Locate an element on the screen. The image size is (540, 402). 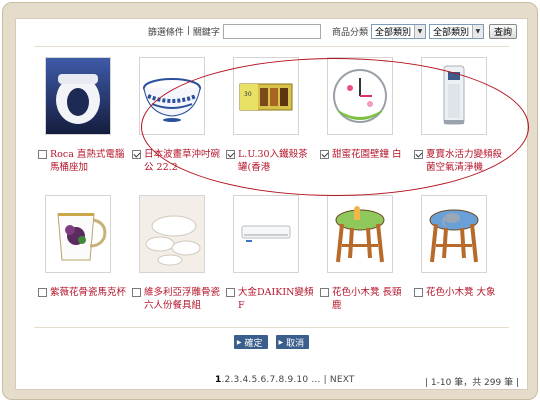
elephant-stool-image is located at coordinates (454, 234).